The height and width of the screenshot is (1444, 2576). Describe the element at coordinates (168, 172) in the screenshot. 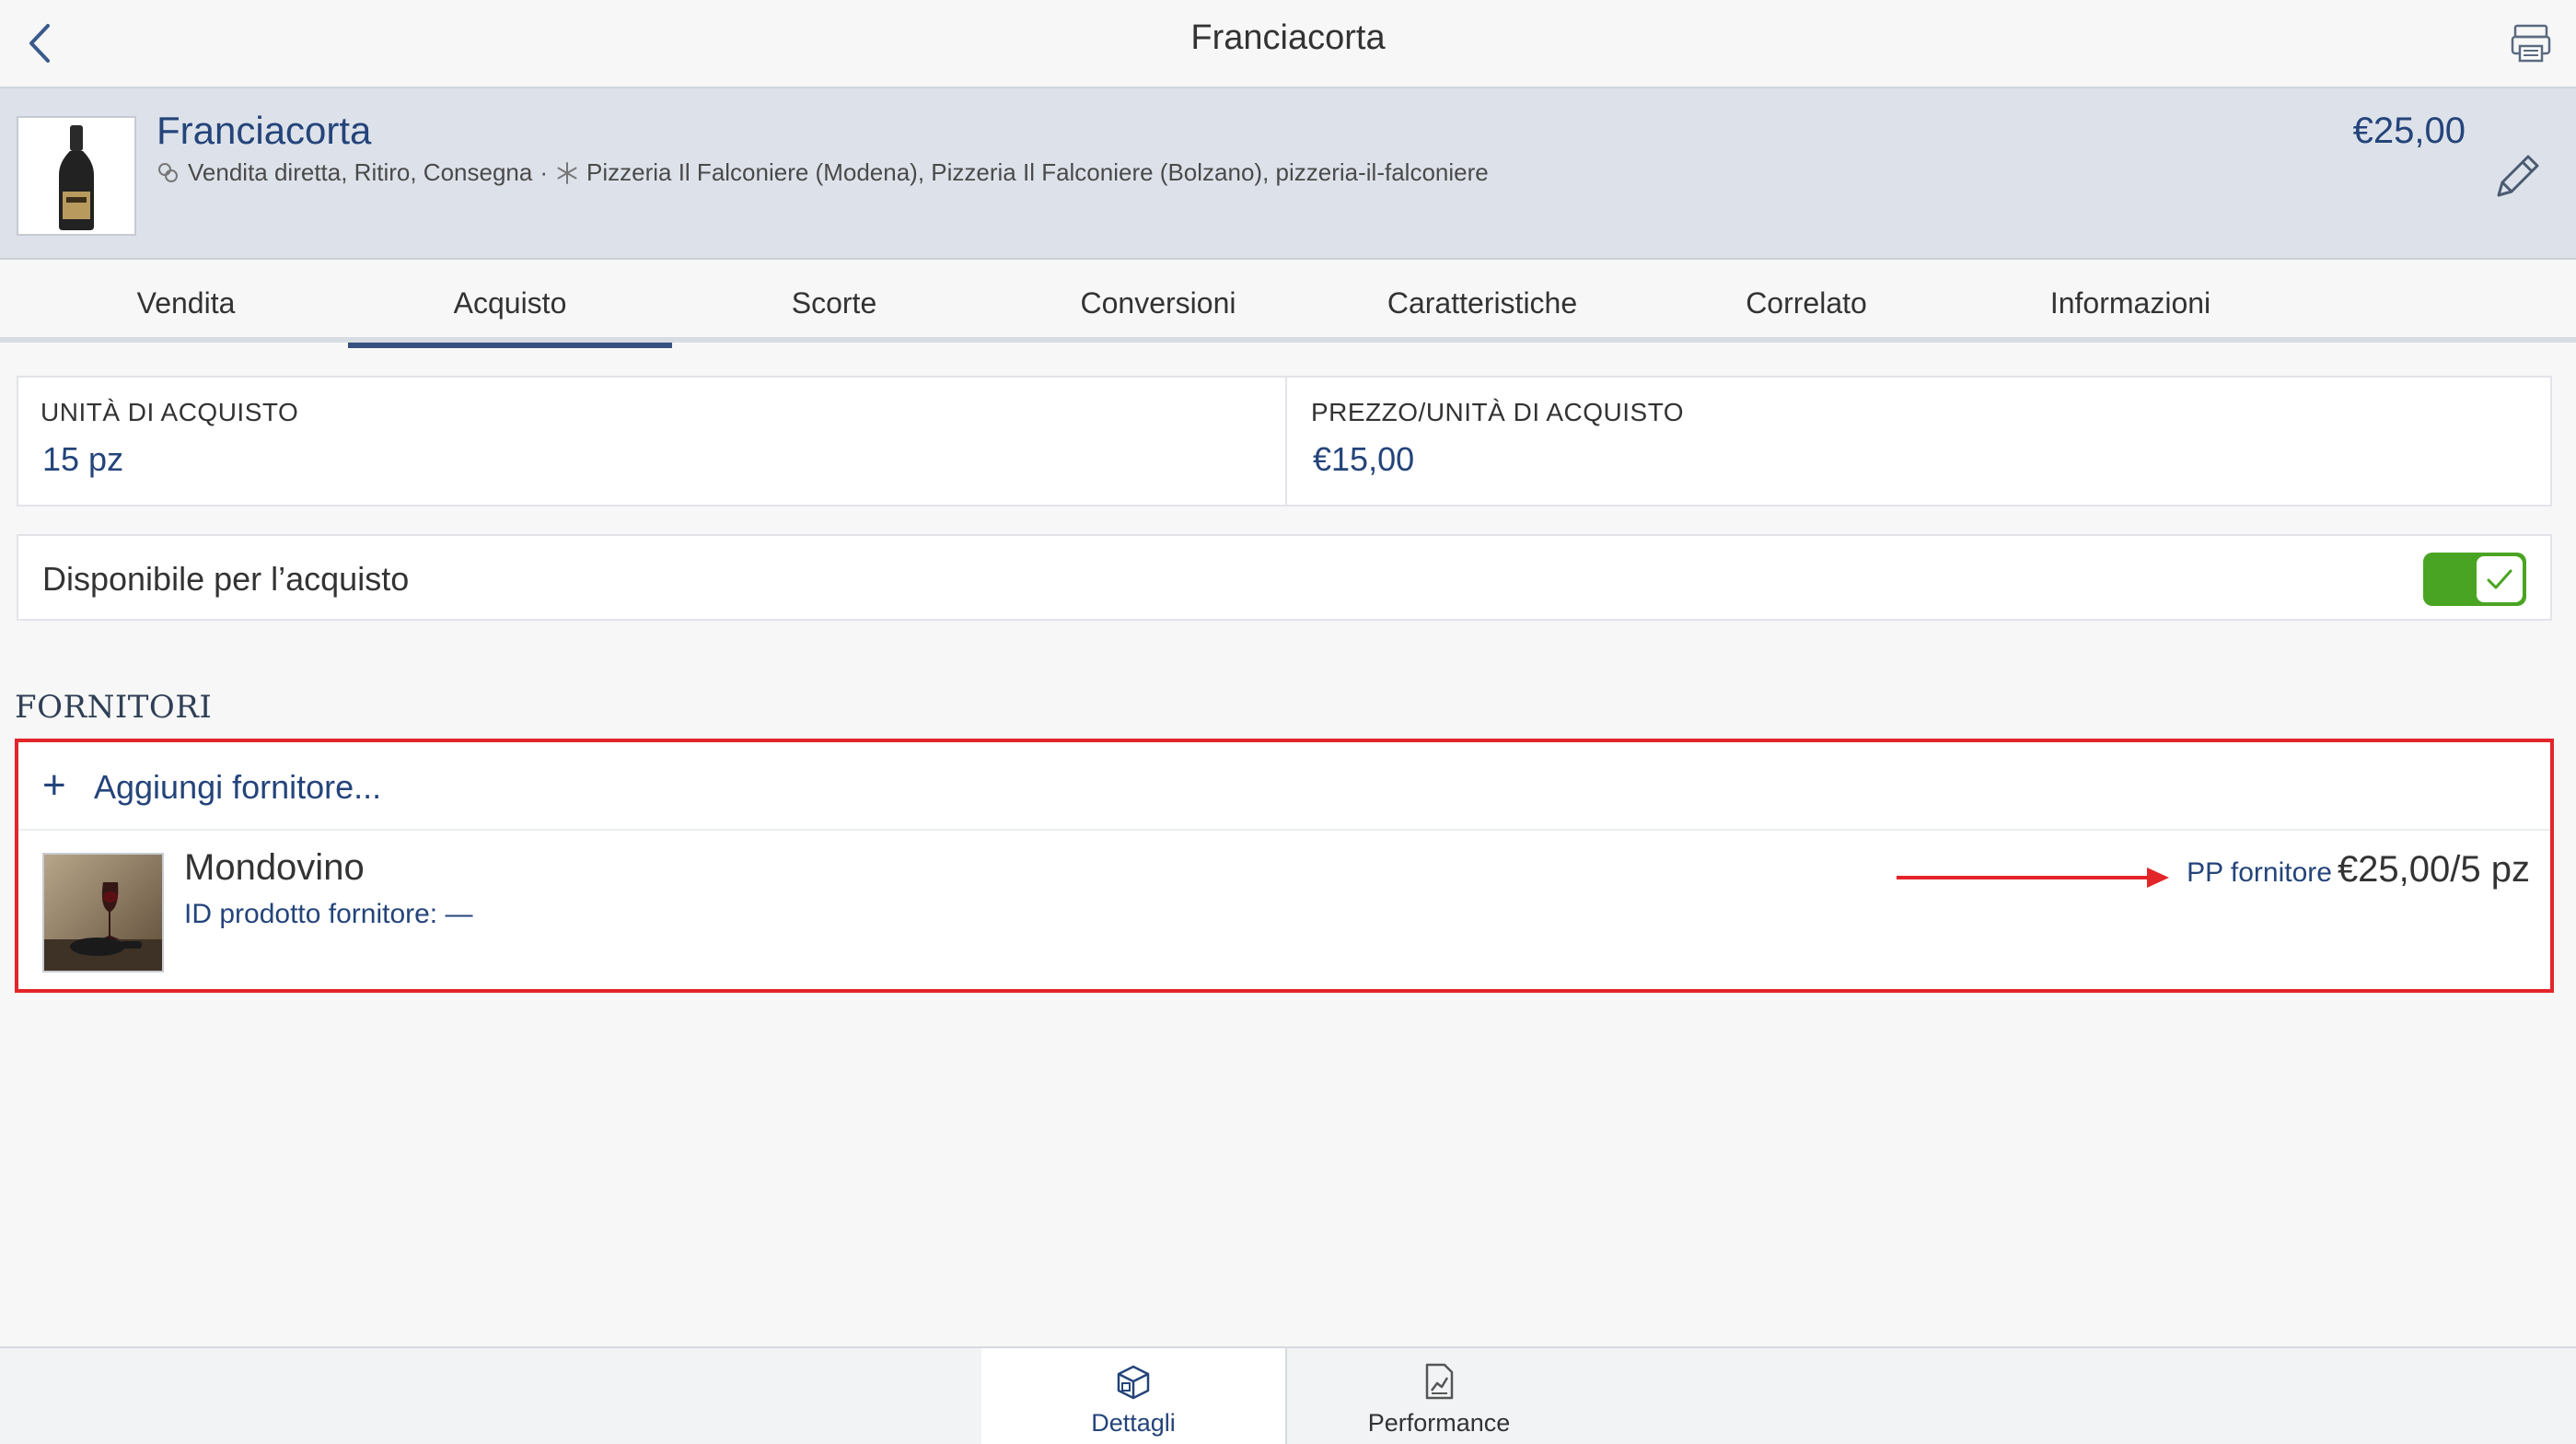

I see `tags-icon` at that location.